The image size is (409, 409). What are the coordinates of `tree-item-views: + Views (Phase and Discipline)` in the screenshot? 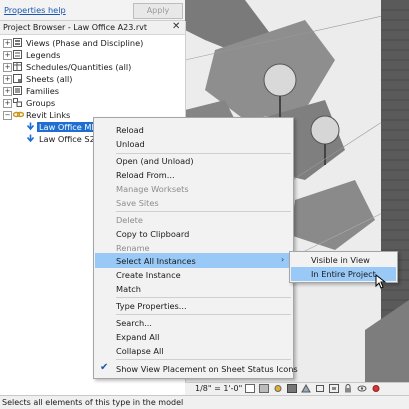 It's located at (92, 43).